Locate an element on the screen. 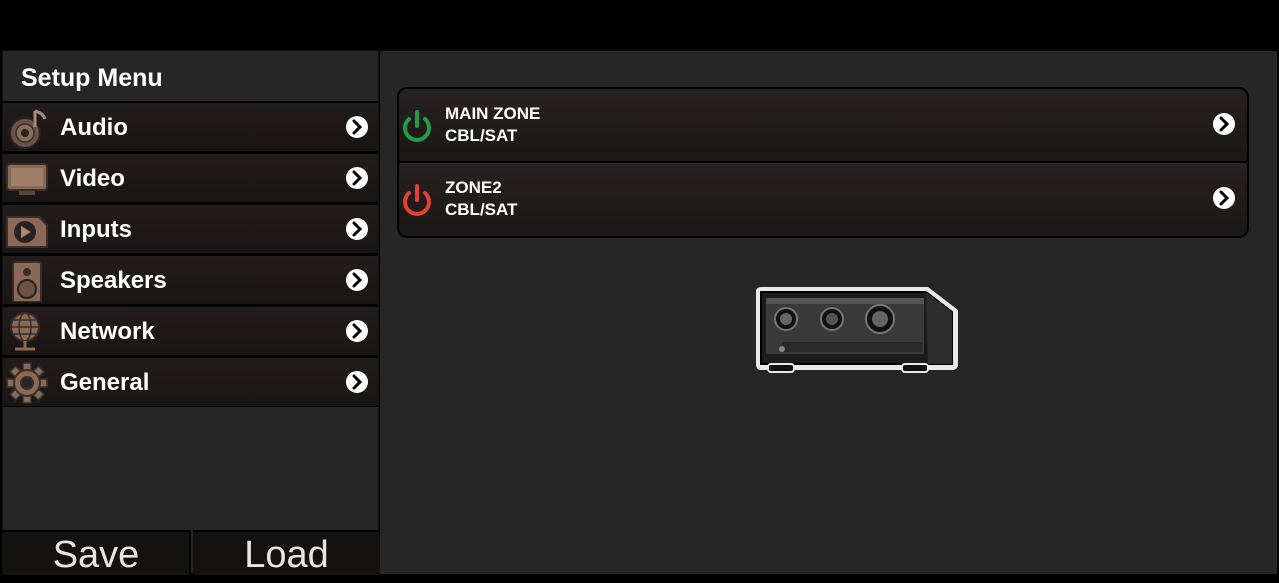 This screenshot has height=583, width=1279. zone-name: ZONE2 is located at coordinates (473, 187).